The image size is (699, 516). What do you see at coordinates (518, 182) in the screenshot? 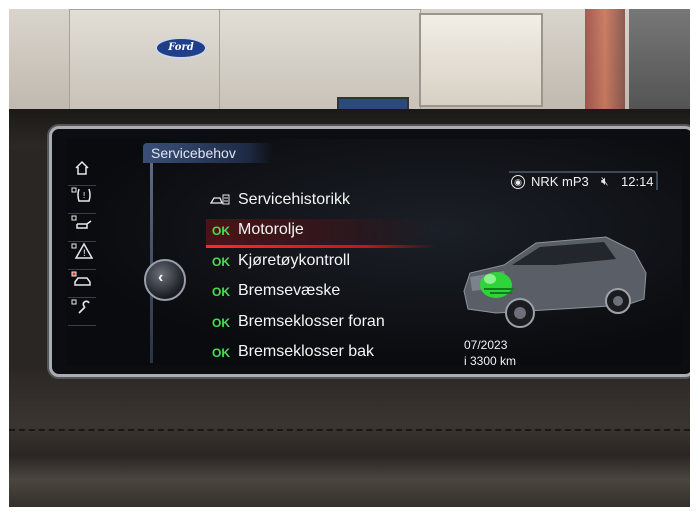
I see `radio-icon: ◉` at bounding box center [518, 182].